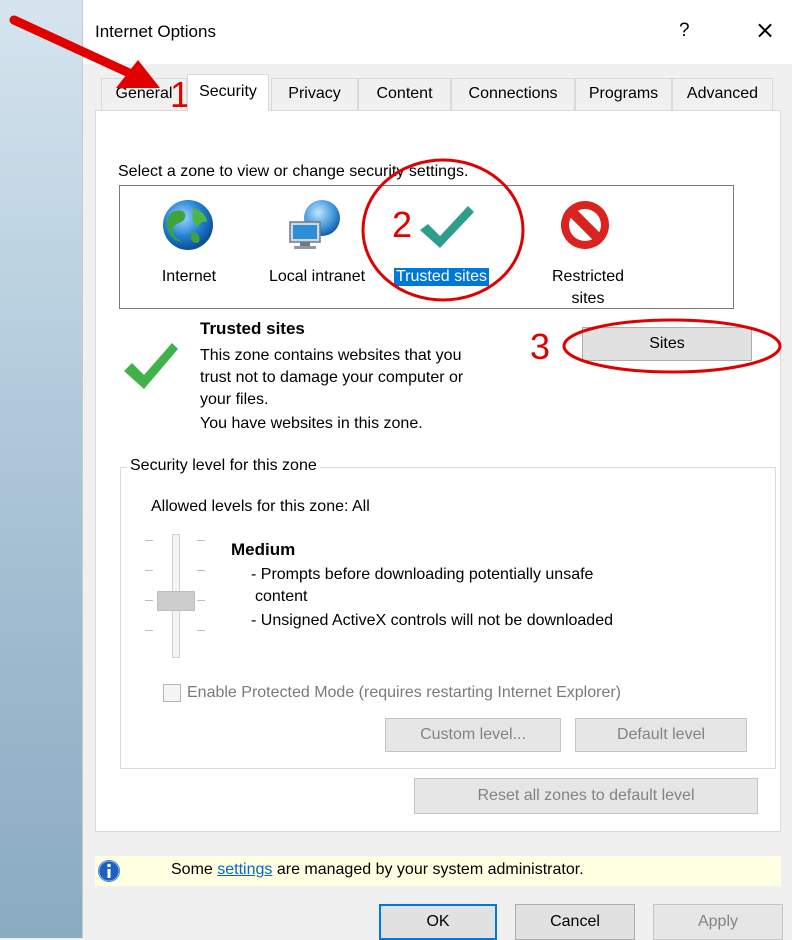 The width and height of the screenshot is (792, 940). I want to click on help-button: ?, so click(684, 31).